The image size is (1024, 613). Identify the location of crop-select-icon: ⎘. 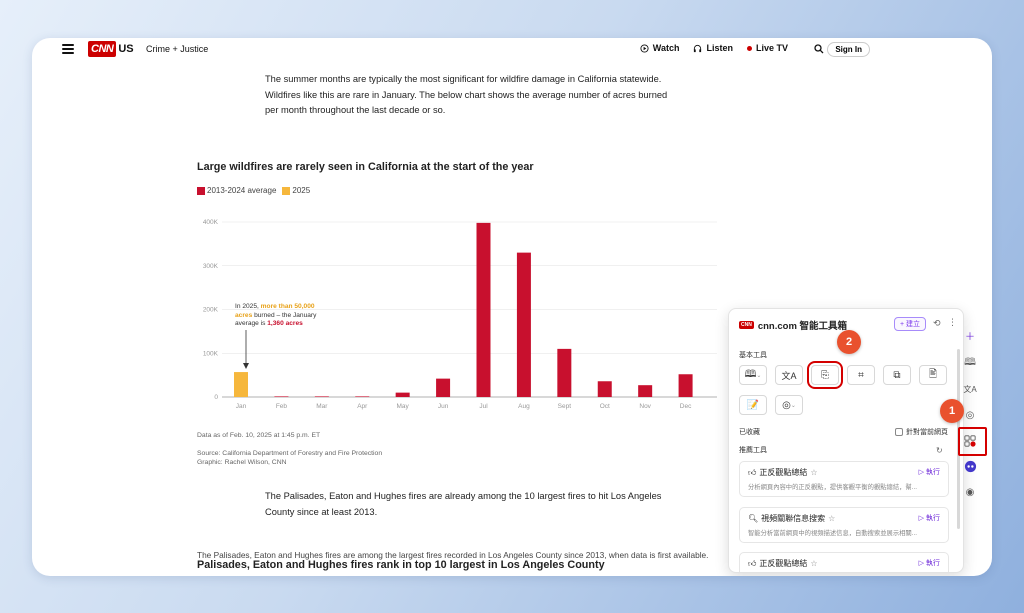
(825, 375).